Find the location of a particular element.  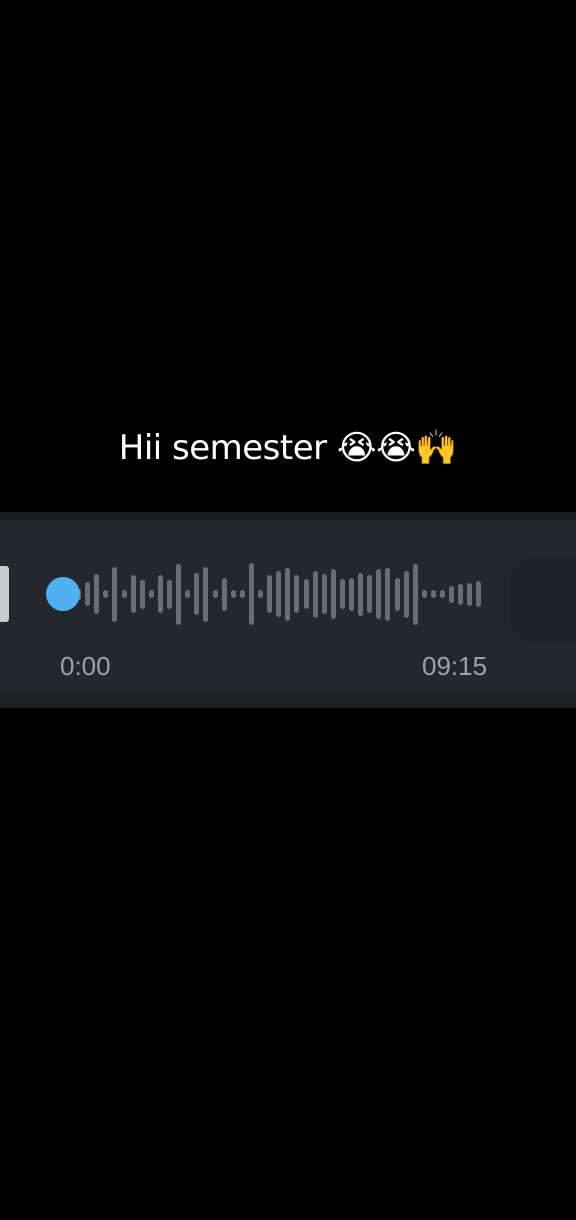

audio-waveform is located at coordinates (281, 594).